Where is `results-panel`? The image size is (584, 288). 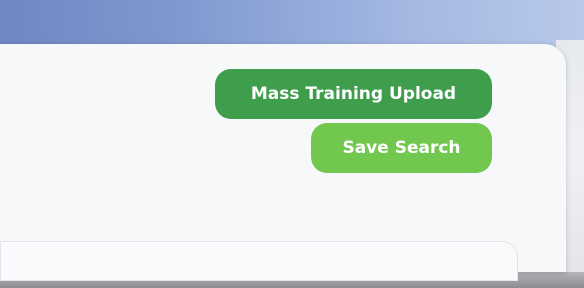
results-panel is located at coordinates (259, 261).